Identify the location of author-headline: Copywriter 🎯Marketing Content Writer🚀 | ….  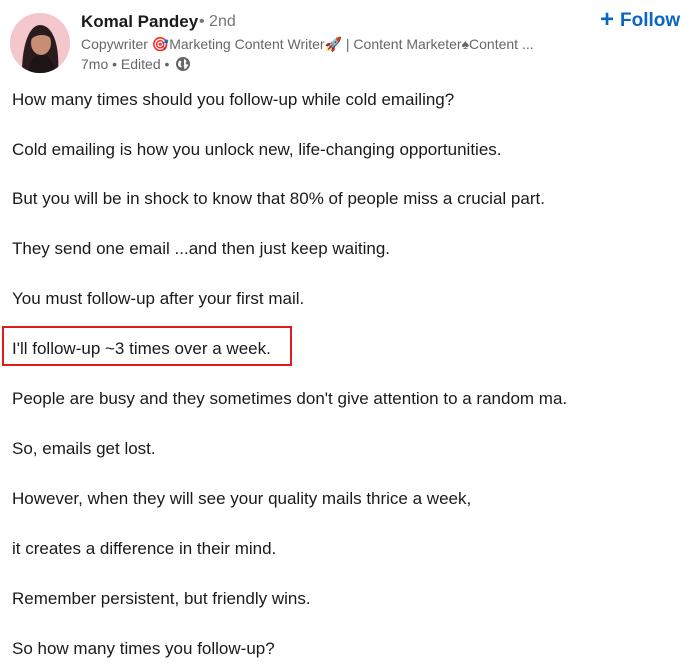
(307, 44).